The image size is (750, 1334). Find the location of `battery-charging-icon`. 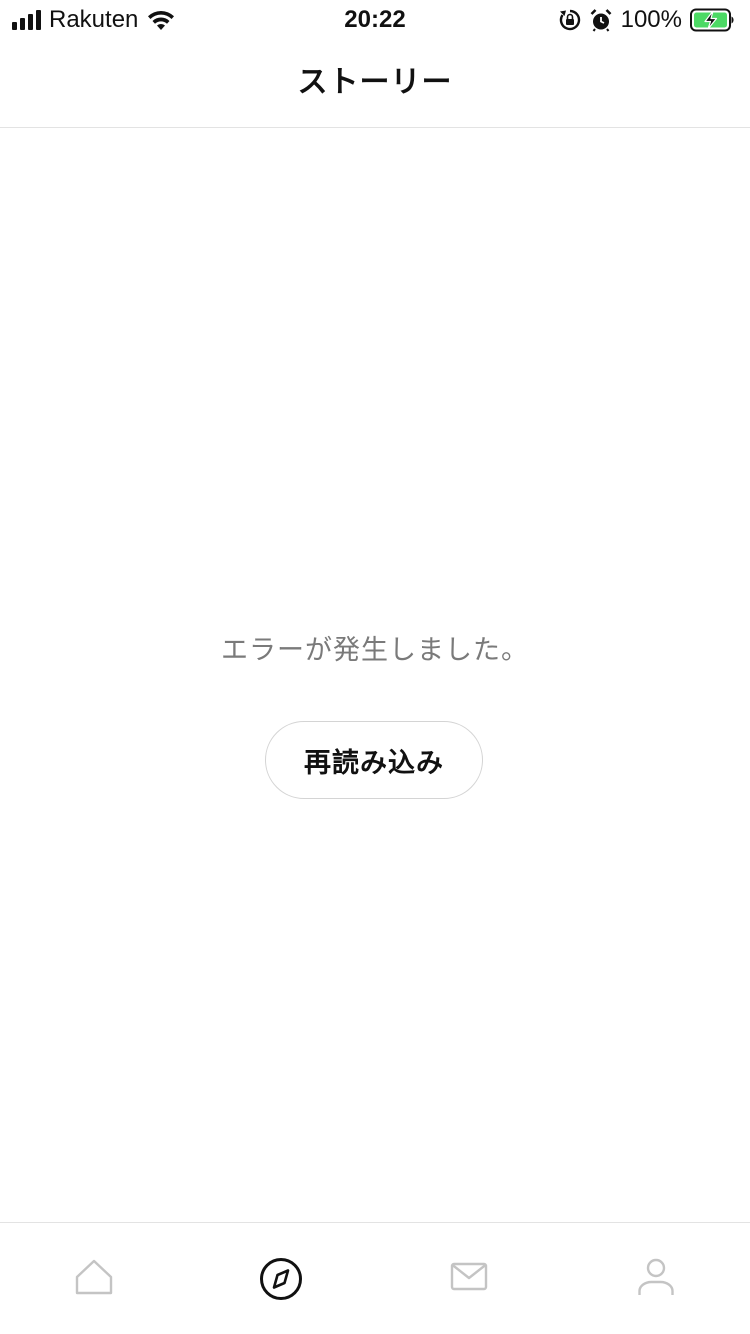

battery-charging-icon is located at coordinates (713, 20).